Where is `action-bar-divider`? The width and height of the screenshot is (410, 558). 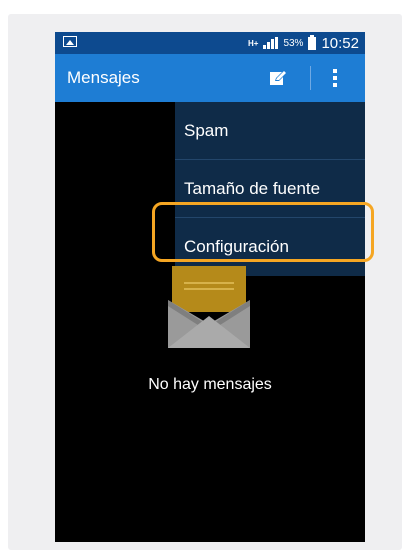 action-bar-divider is located at coordinates (310, 78).